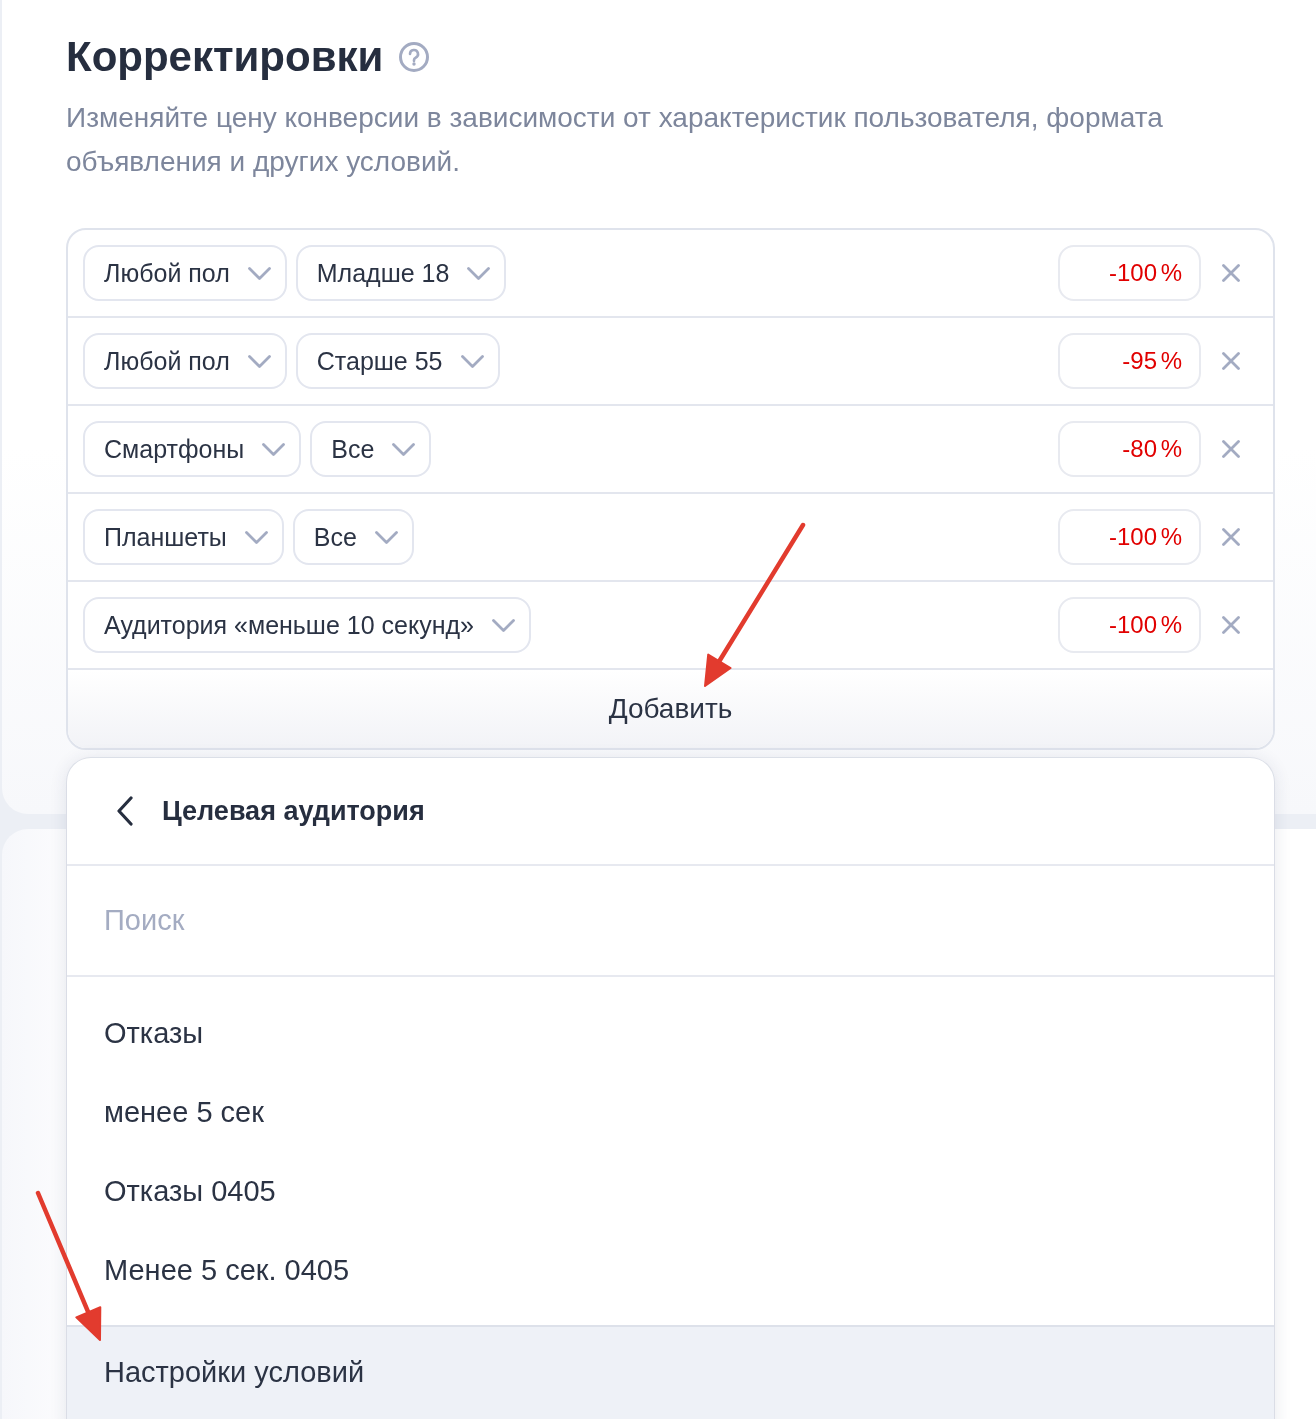 The image size is (1316, 1419). Describe the element at coordinates (670, 709) in the screenshot. I see `add-button: Добавить` at that location.